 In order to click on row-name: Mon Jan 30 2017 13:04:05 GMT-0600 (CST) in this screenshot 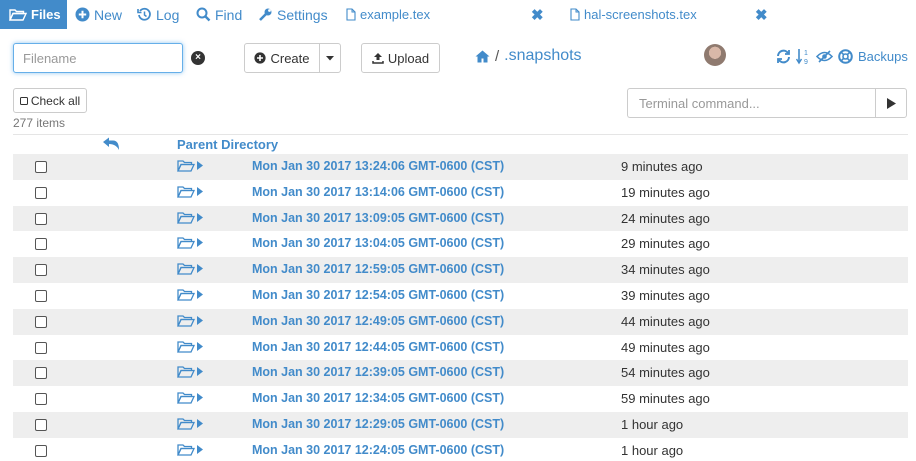, I will do `click(378, 243)`.